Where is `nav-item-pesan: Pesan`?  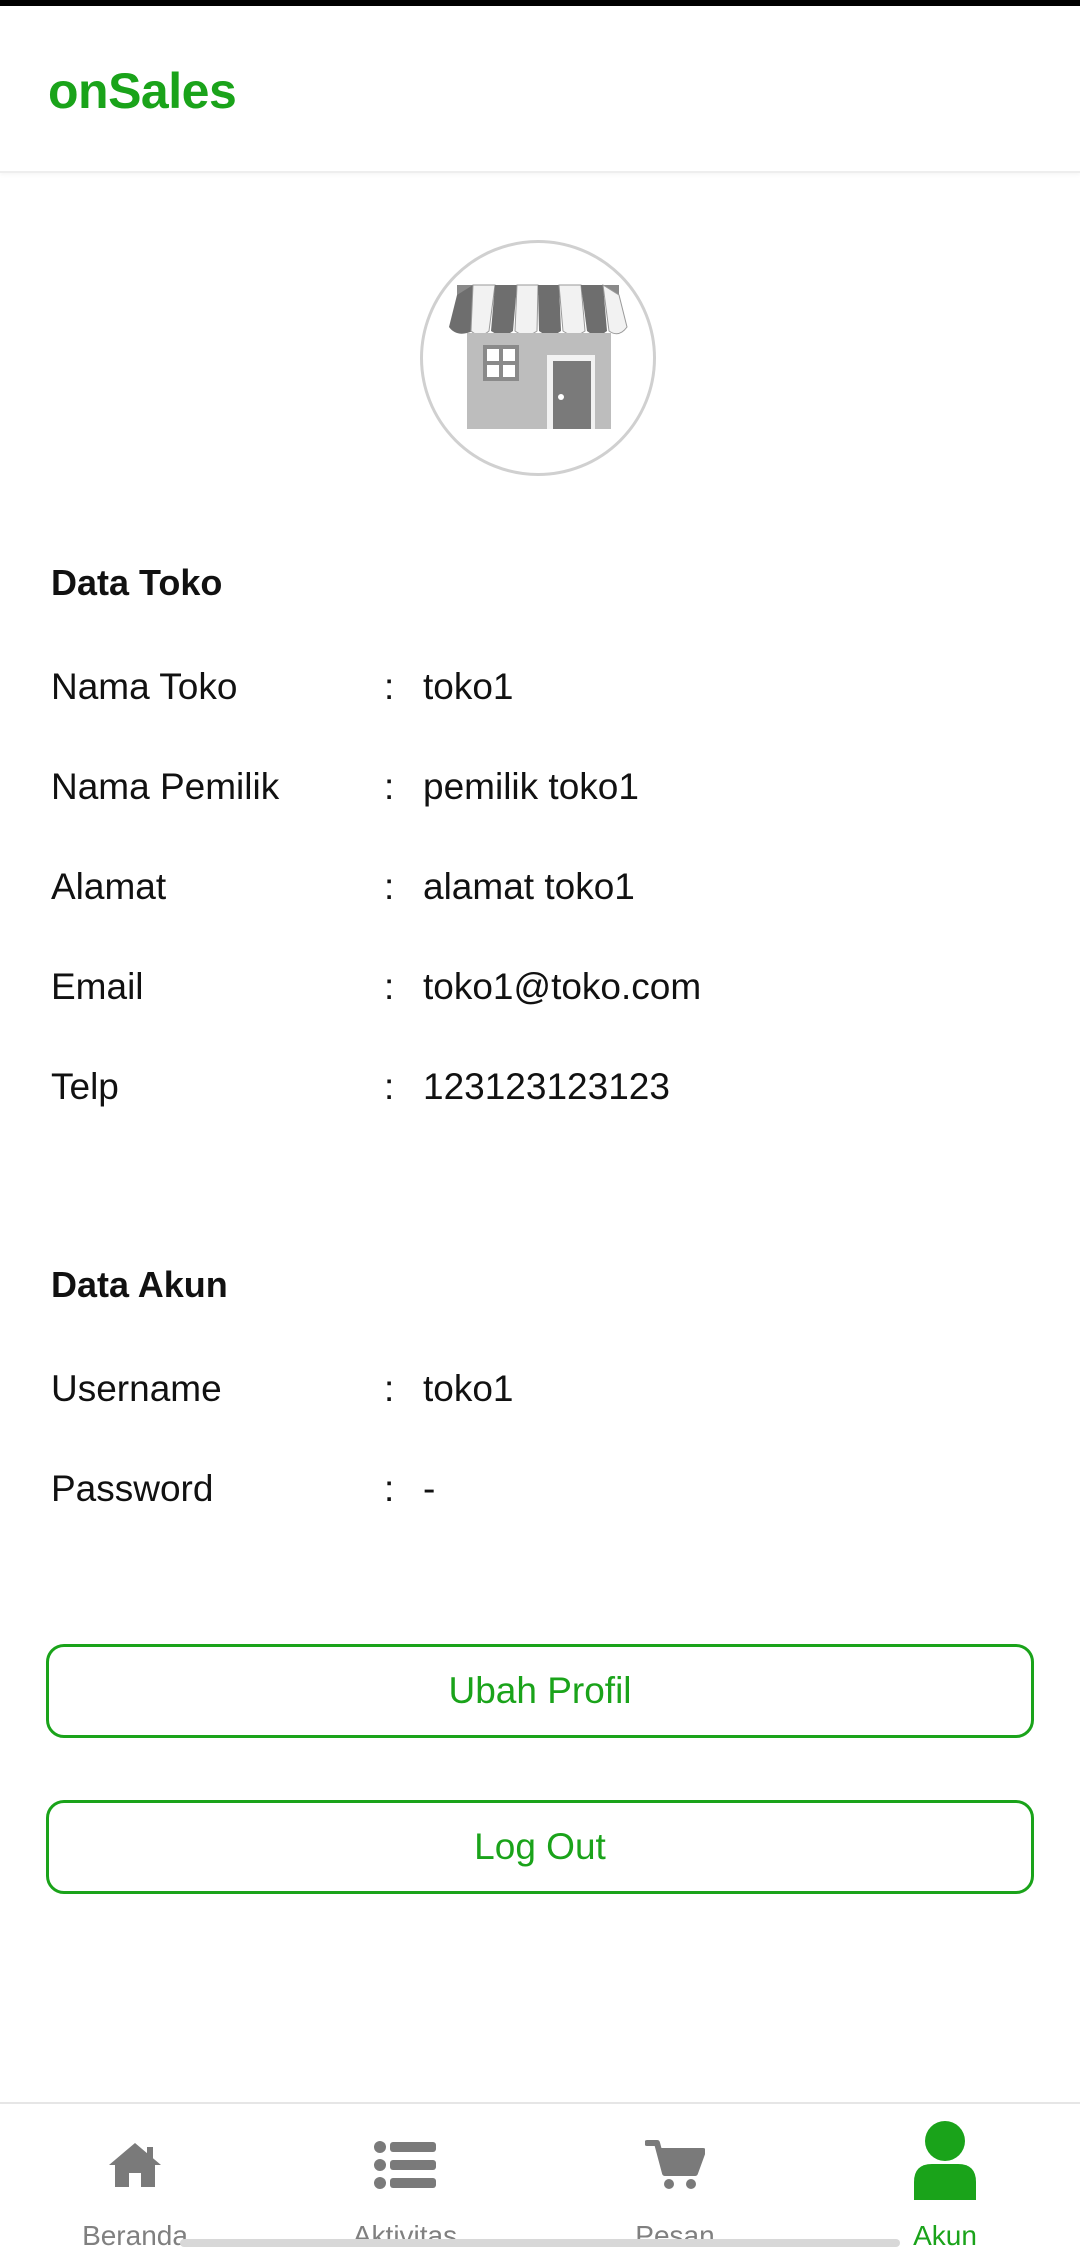 nav-item-pesan: Pesan is located at coordinates (675, 2178).